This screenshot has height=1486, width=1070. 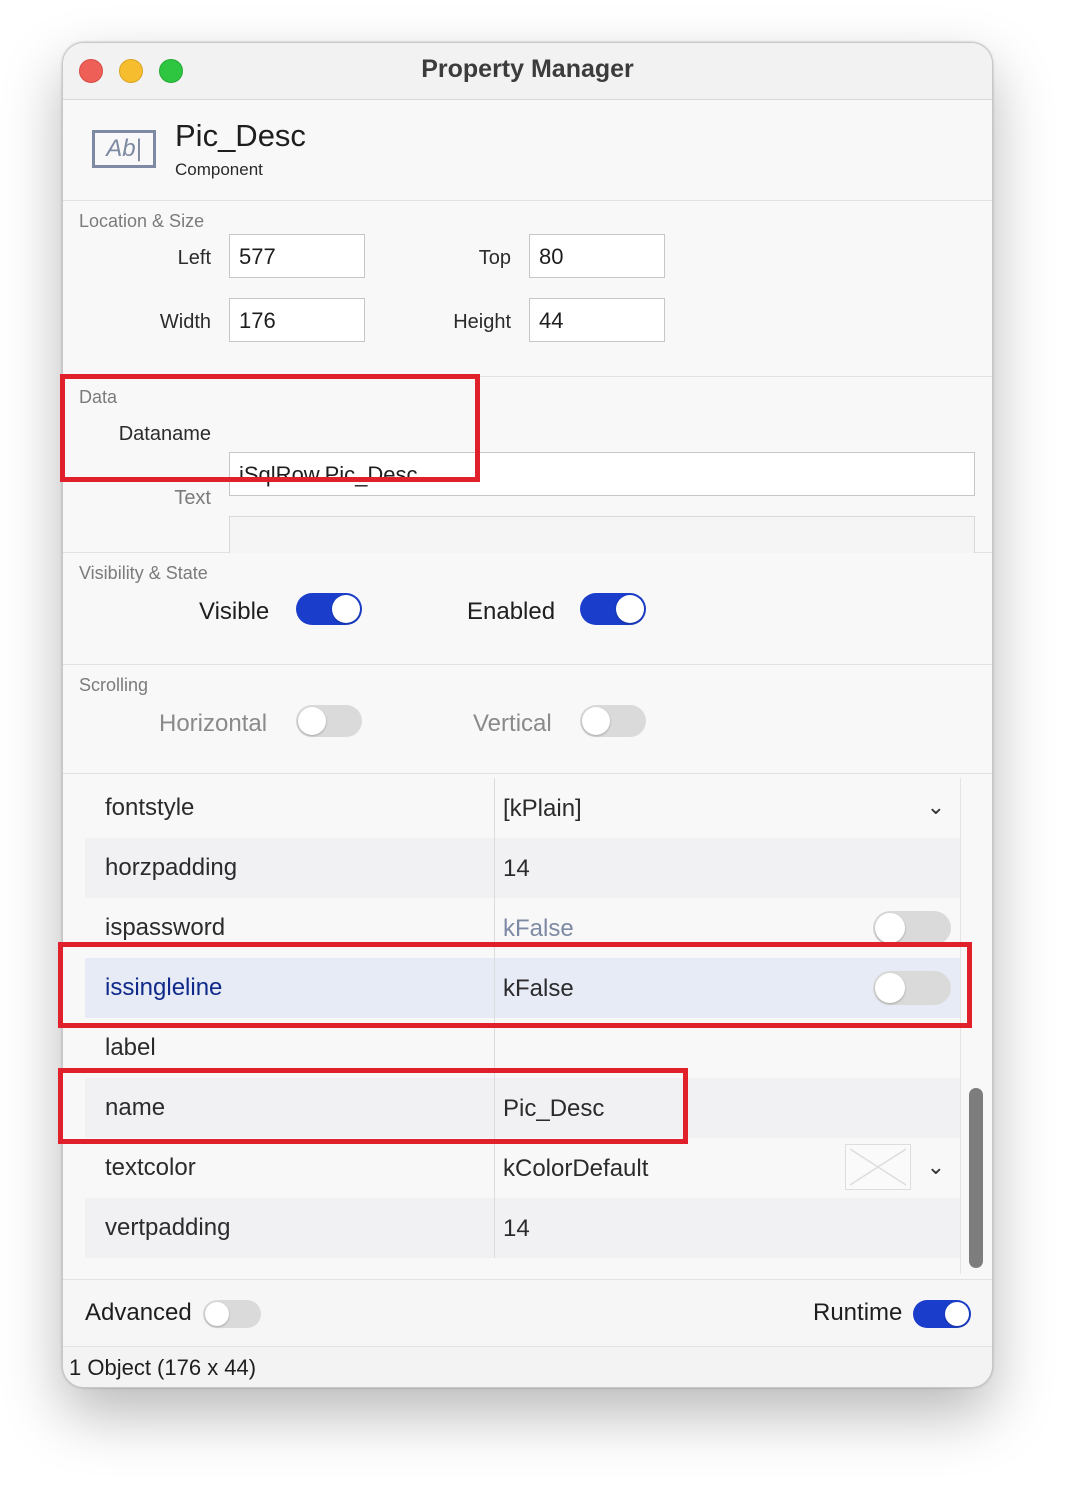 I want to click on scrollbar-thumb, so click(x=976, y=1178).